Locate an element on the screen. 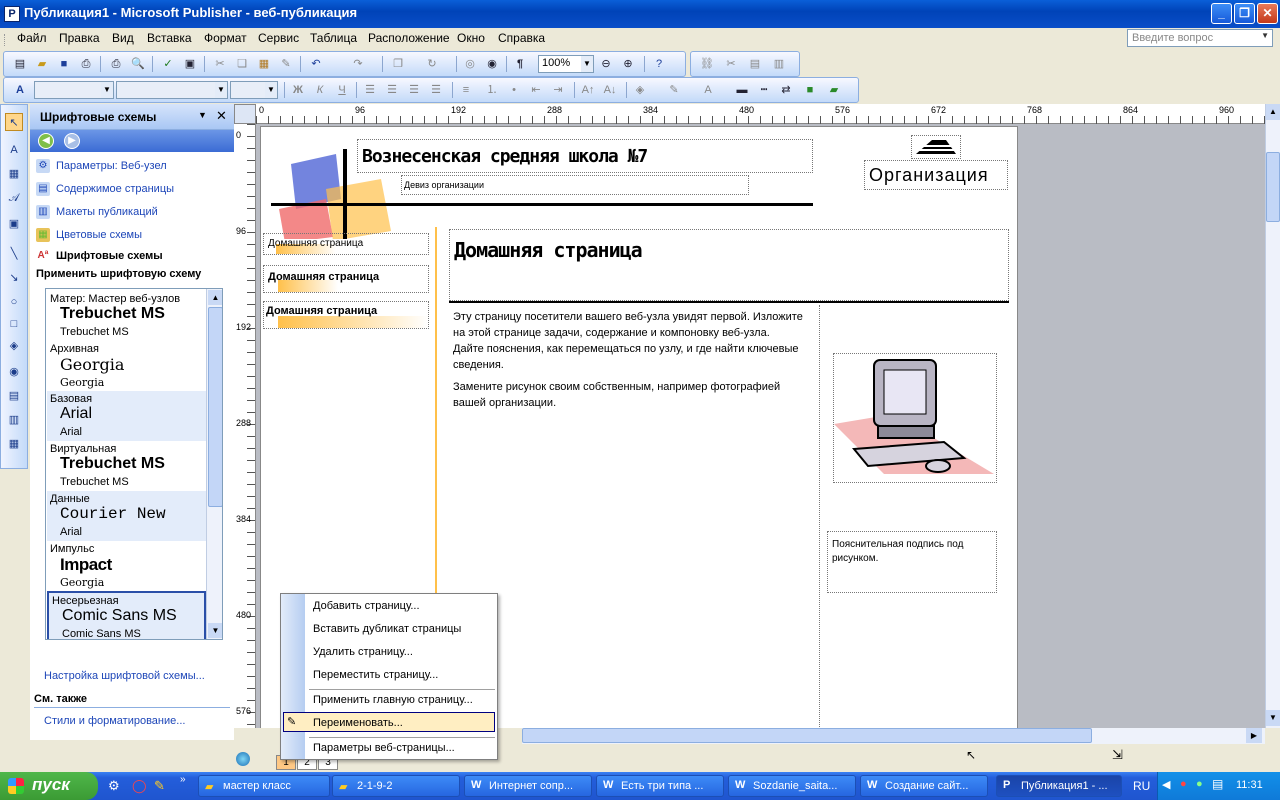 This screenshot has height=800, width=1280. bring-to-front-icon: ❐ is located at coordinates (398, 64).